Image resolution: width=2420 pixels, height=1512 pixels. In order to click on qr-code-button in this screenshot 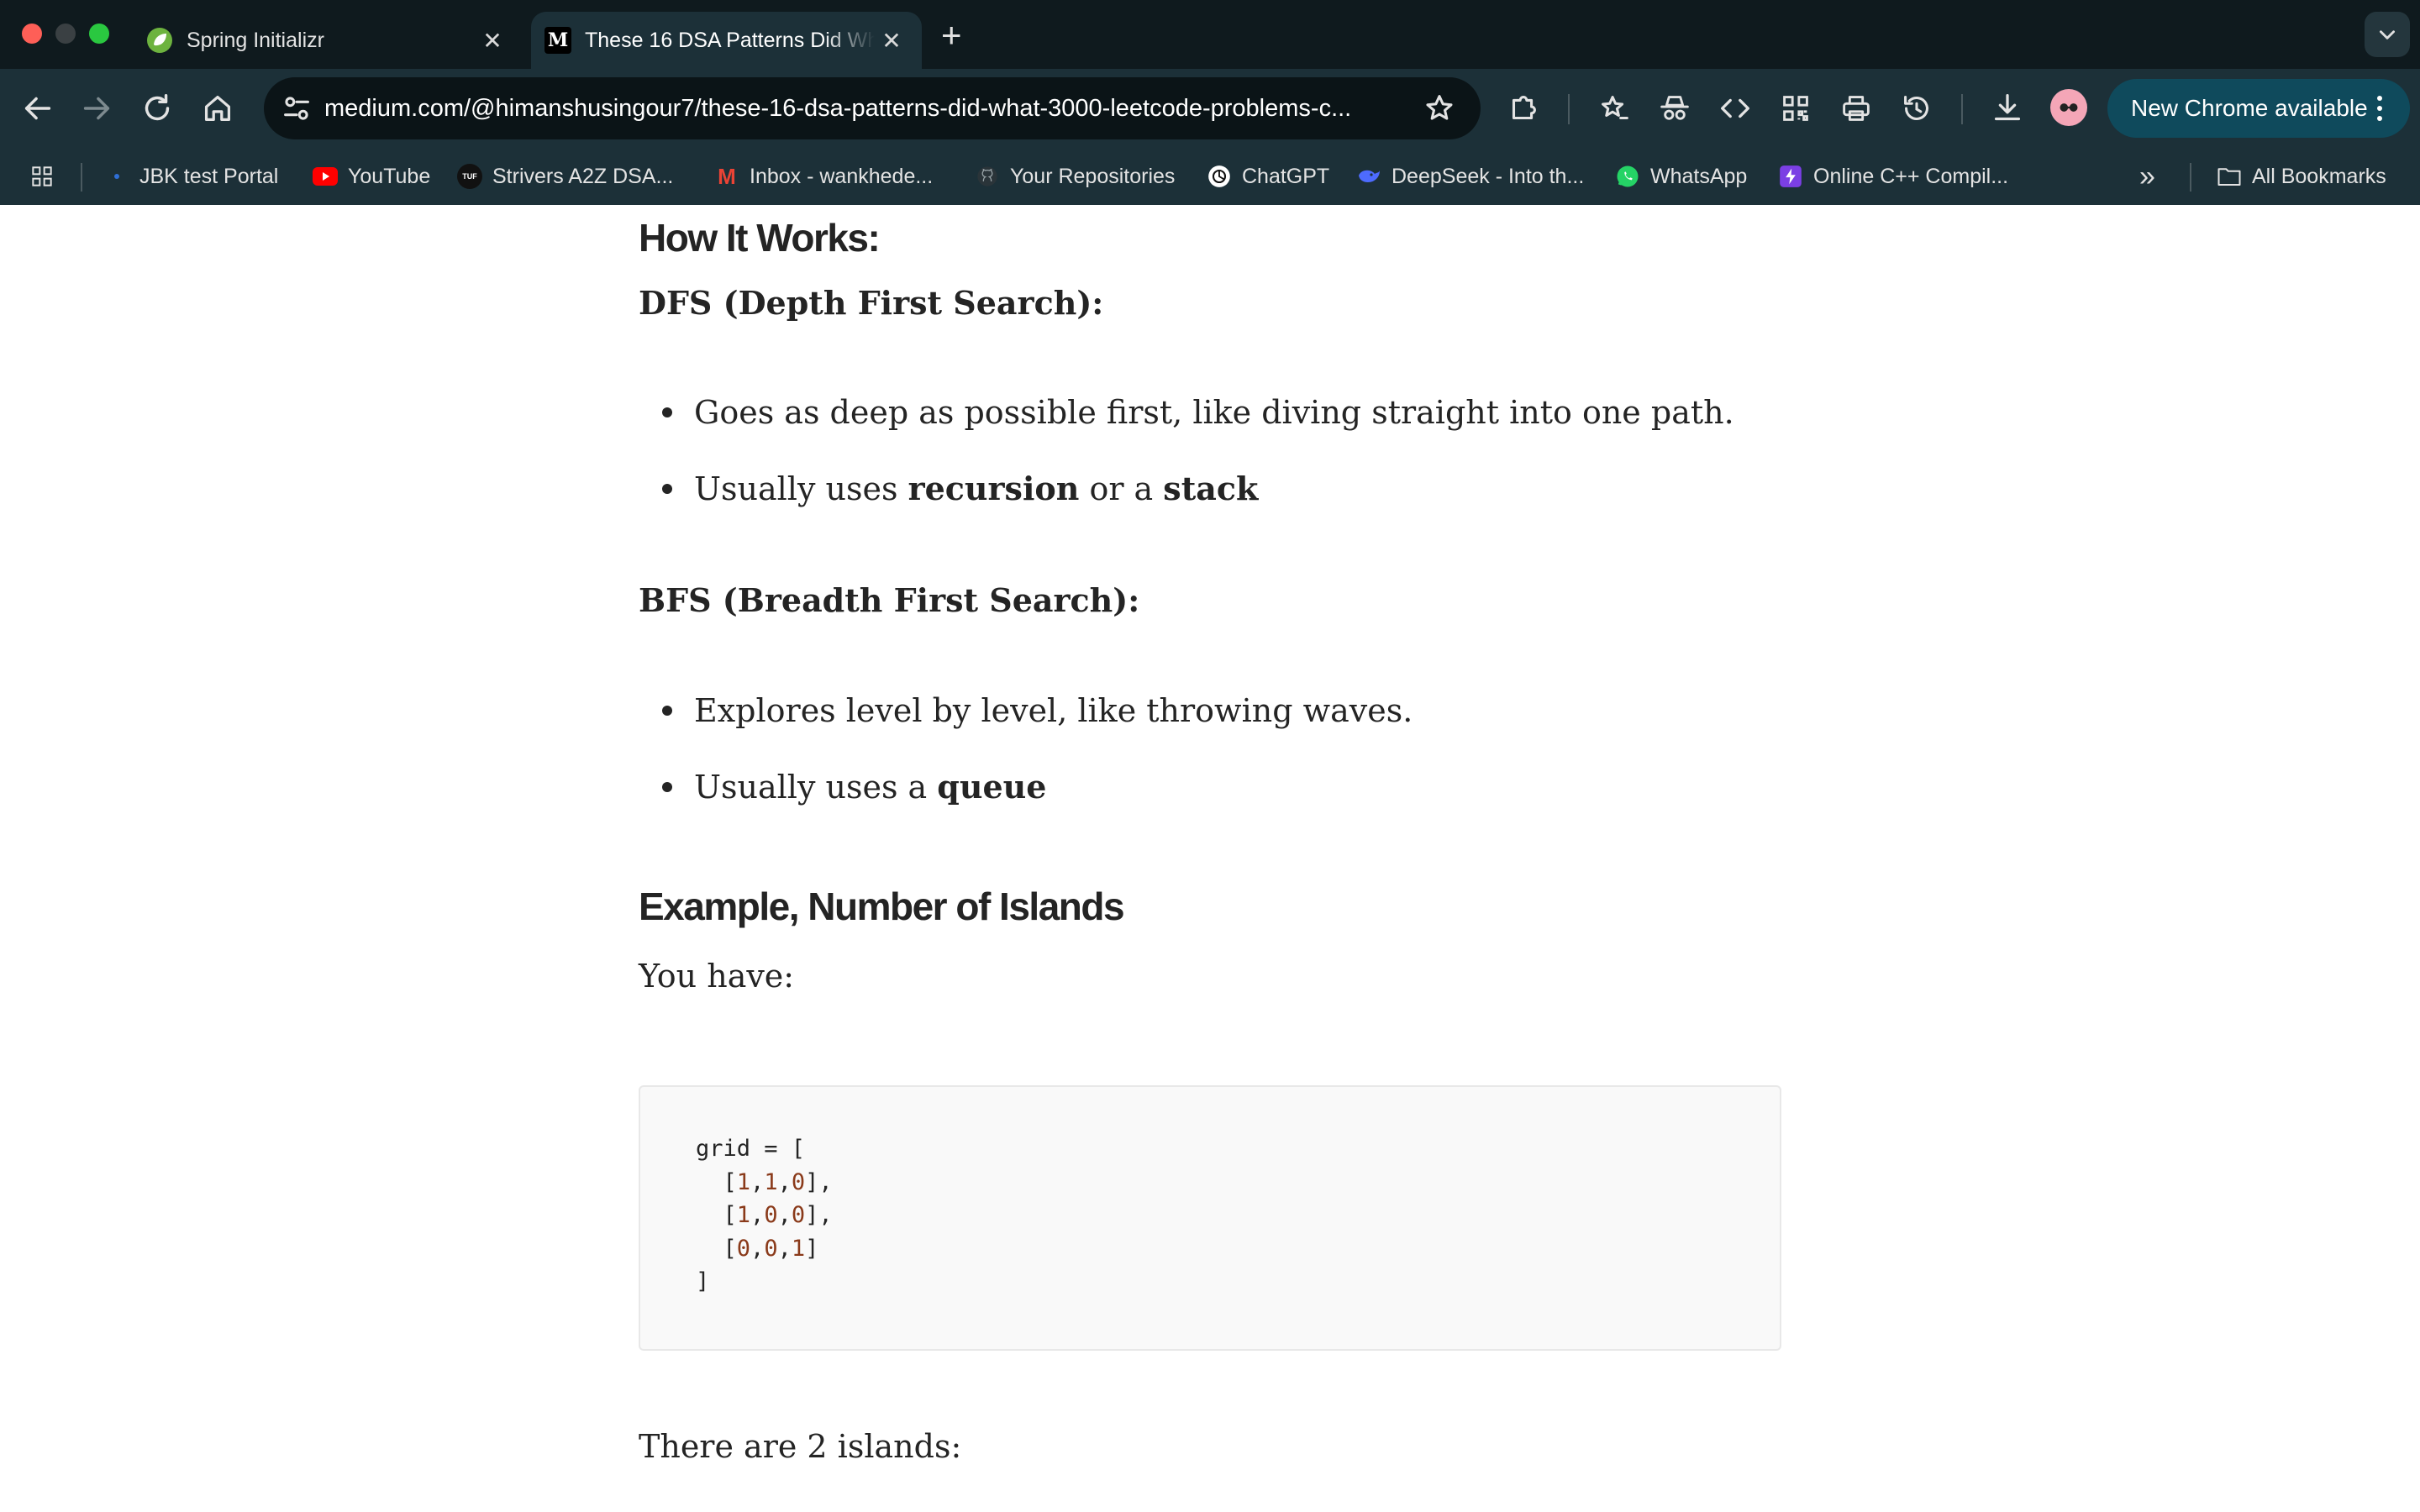, I will do `click(1796, 108)`.